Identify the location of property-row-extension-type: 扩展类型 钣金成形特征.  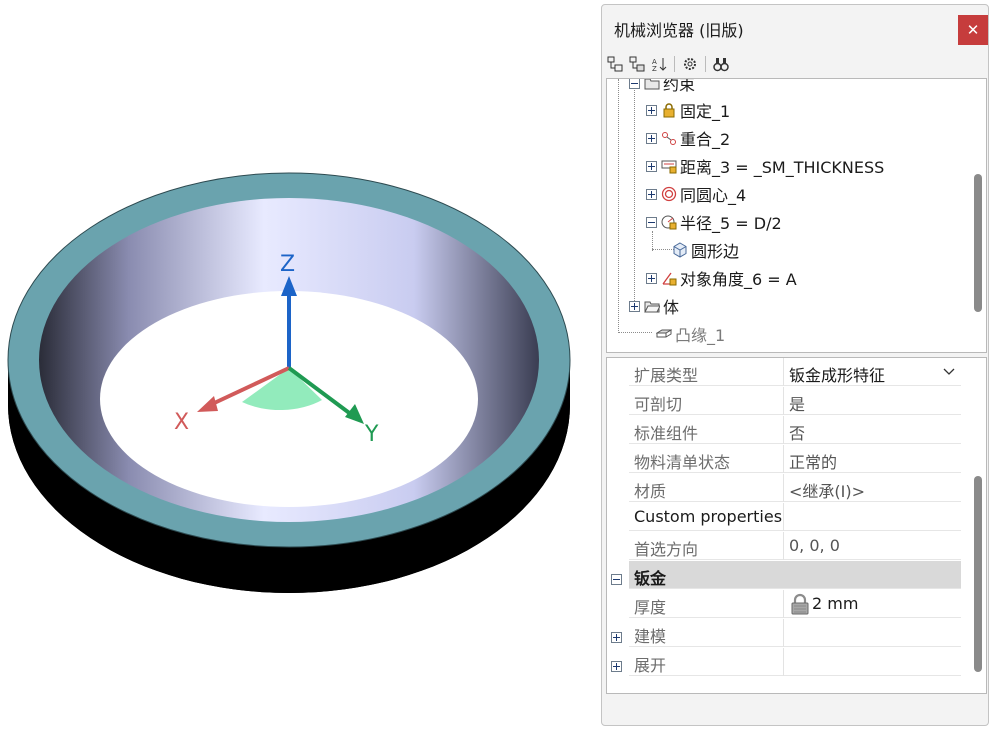
(795, 372).